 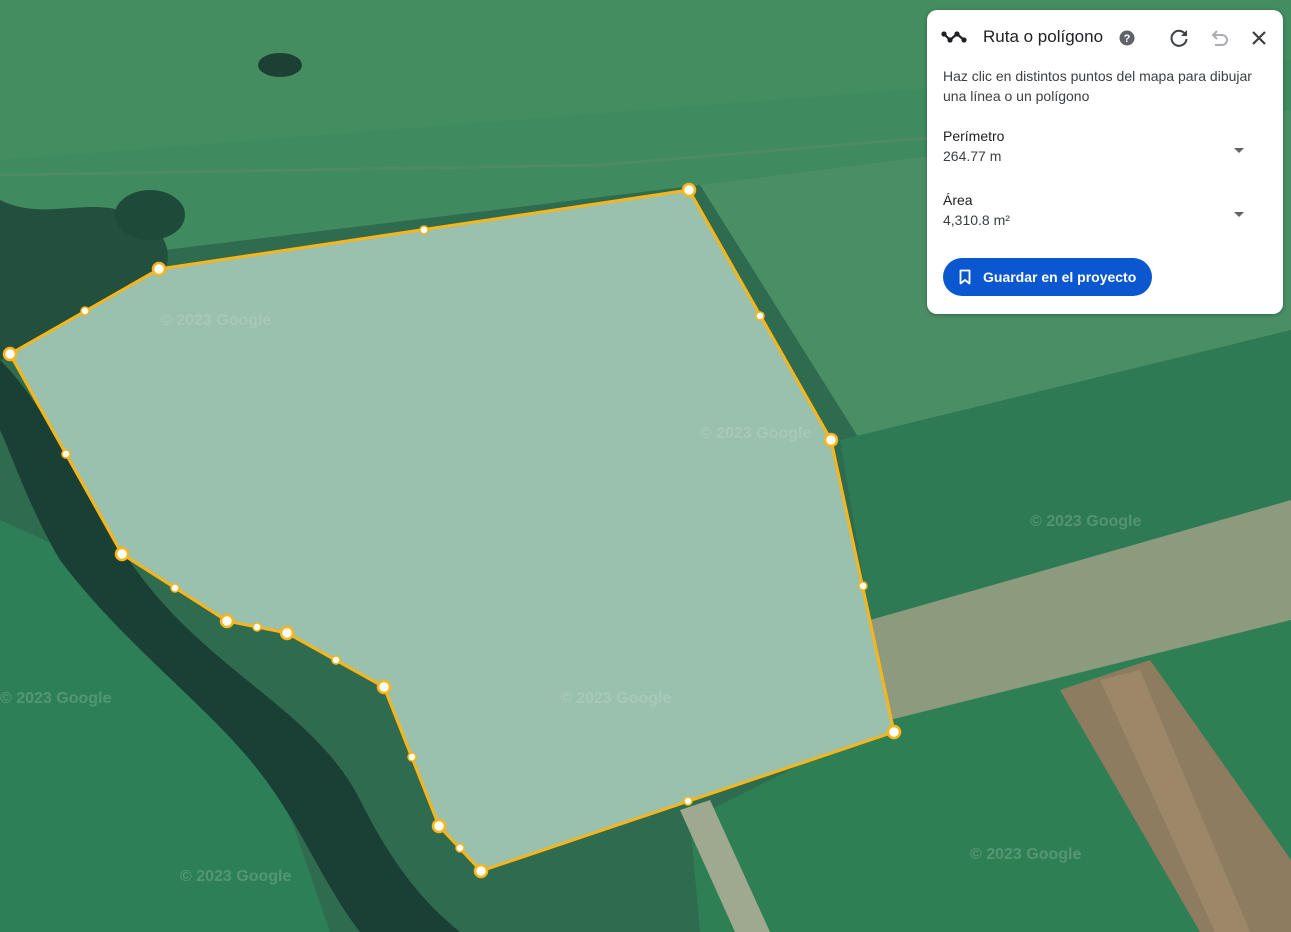 What do you see at coordinates (972, 156) in the screenshot?
I see `perimeter-value: 264.77 m` at bounding box center [972, 156].